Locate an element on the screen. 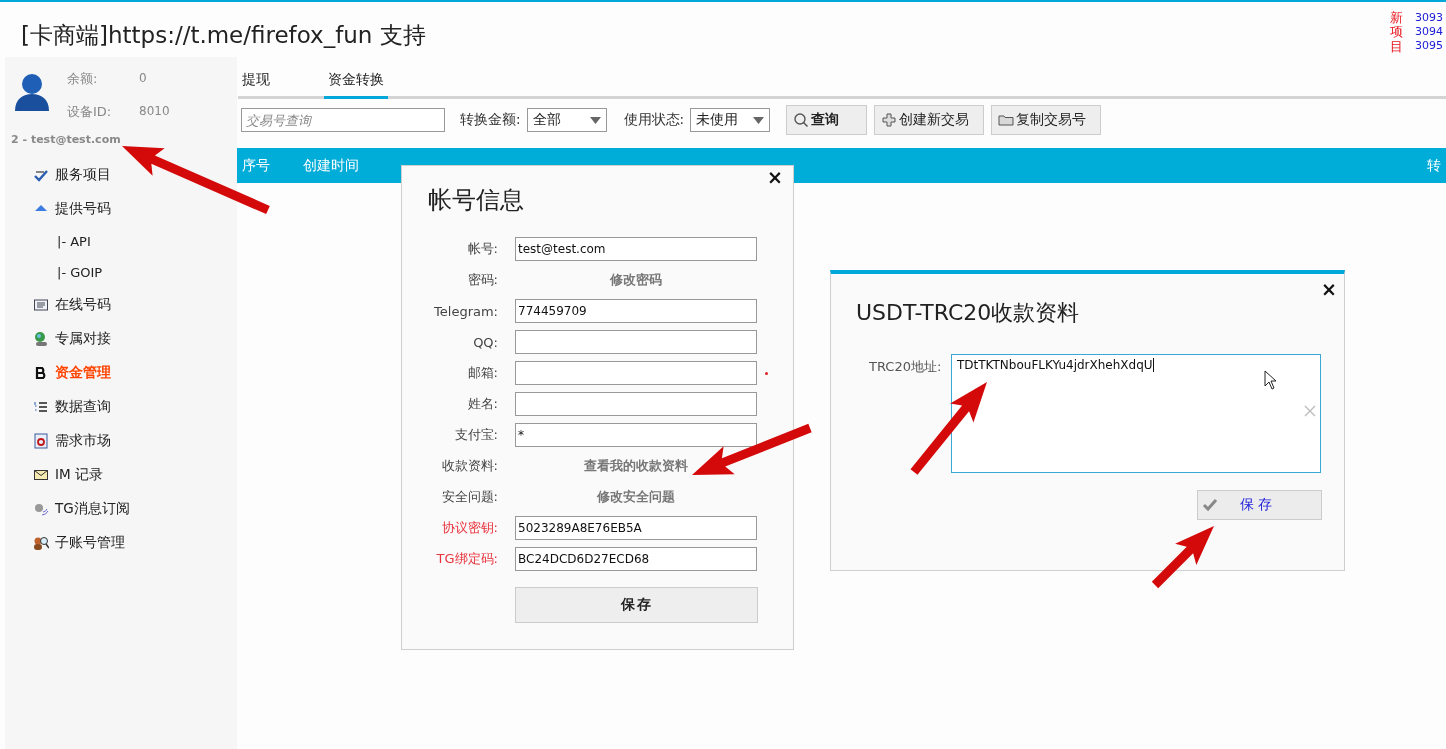 The height and width of the screenshot is (749, 1446). status-dropdown: 未使用 is located at coordinates (730, 120).